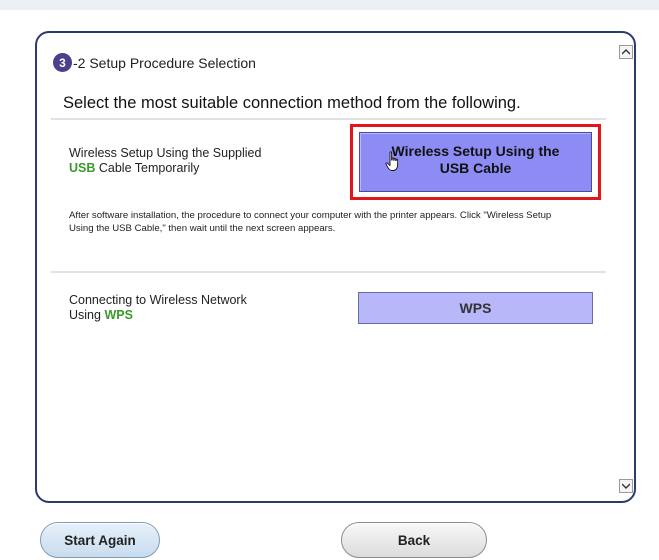 This screenshot has height=560, width=659. What do you see at coordinates (87, 315) in the screenshot?
I see `wps-option-label-prefix: Using` at bounding box center [87, 315].